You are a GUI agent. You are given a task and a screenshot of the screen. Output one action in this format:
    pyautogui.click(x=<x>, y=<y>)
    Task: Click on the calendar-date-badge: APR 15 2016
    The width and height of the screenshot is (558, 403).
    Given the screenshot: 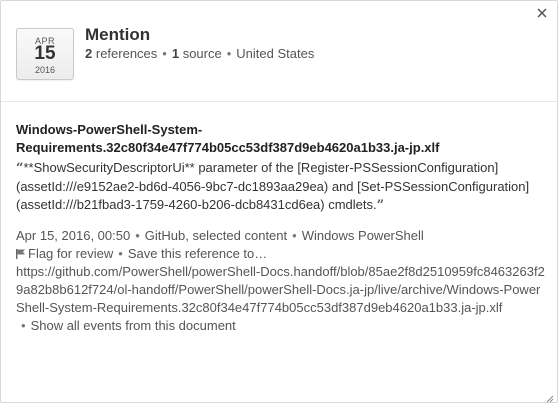 What is the action you would take?
    pyautogui.click(x=45, y=54)
    